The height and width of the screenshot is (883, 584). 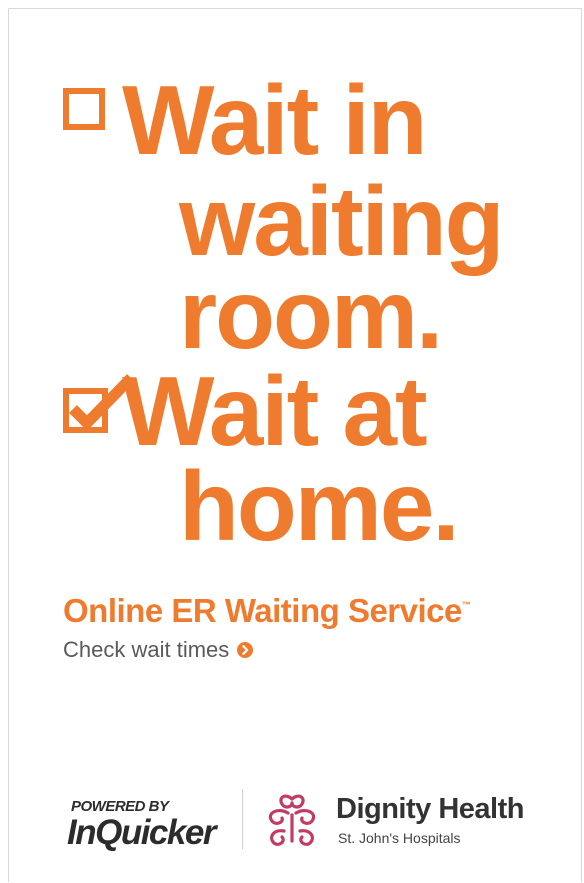 I want to click on headline-line-3: room., so click(x=311, y=314).